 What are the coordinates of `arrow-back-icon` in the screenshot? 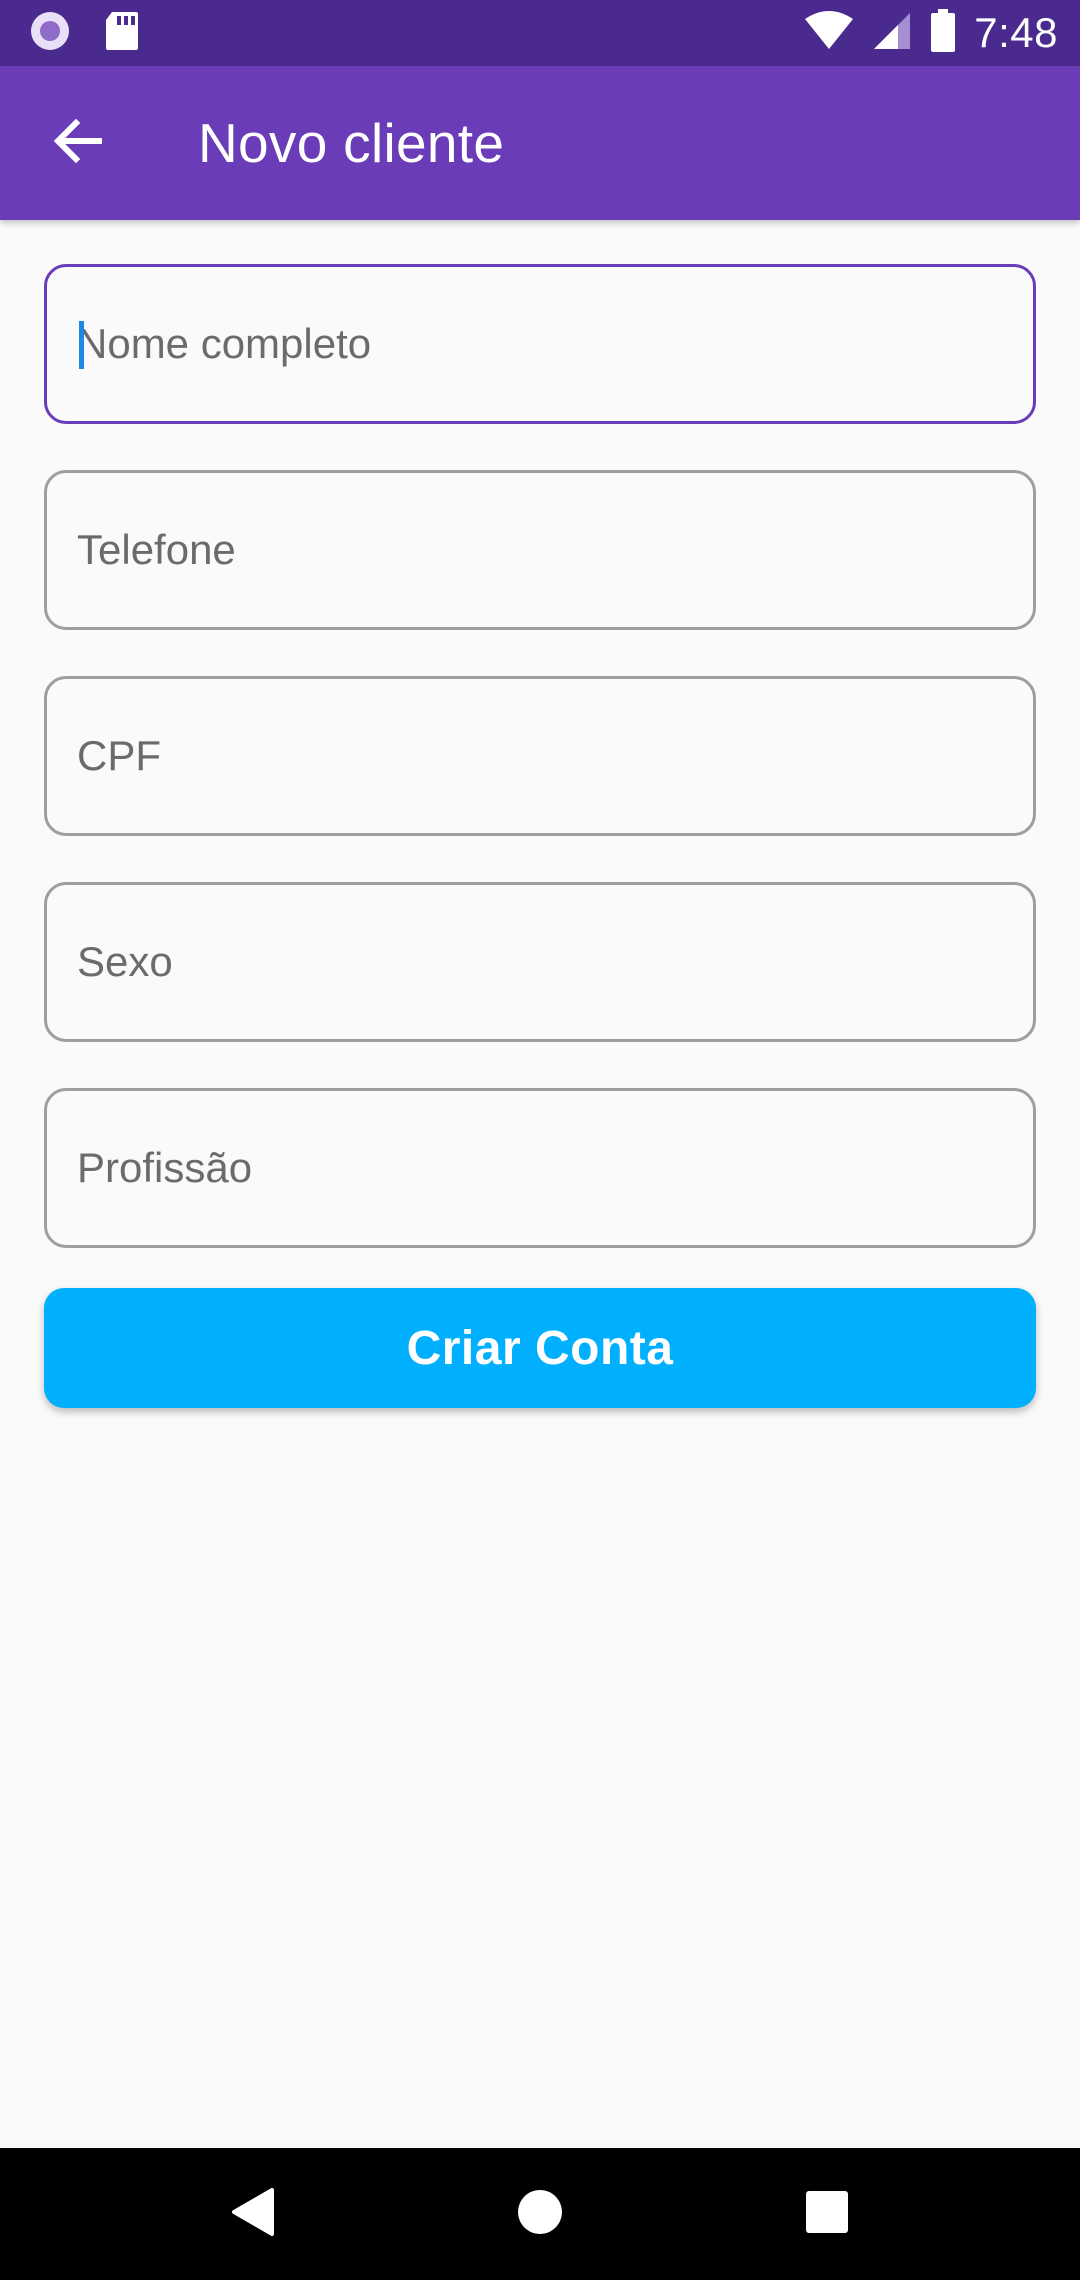 It's located at (77, 143).